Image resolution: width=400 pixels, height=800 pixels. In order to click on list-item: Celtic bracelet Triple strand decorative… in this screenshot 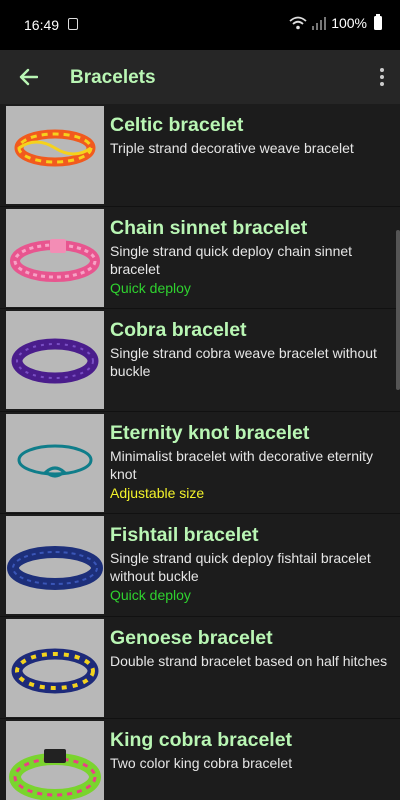, I will do `click(200, 155)`.